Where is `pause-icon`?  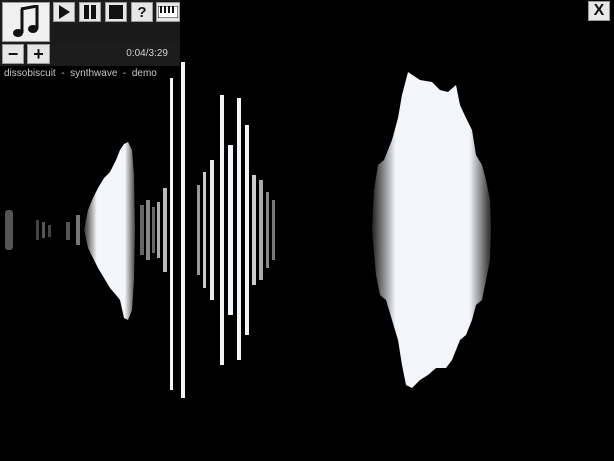 pause-icon is located at coordinates (90, 12).